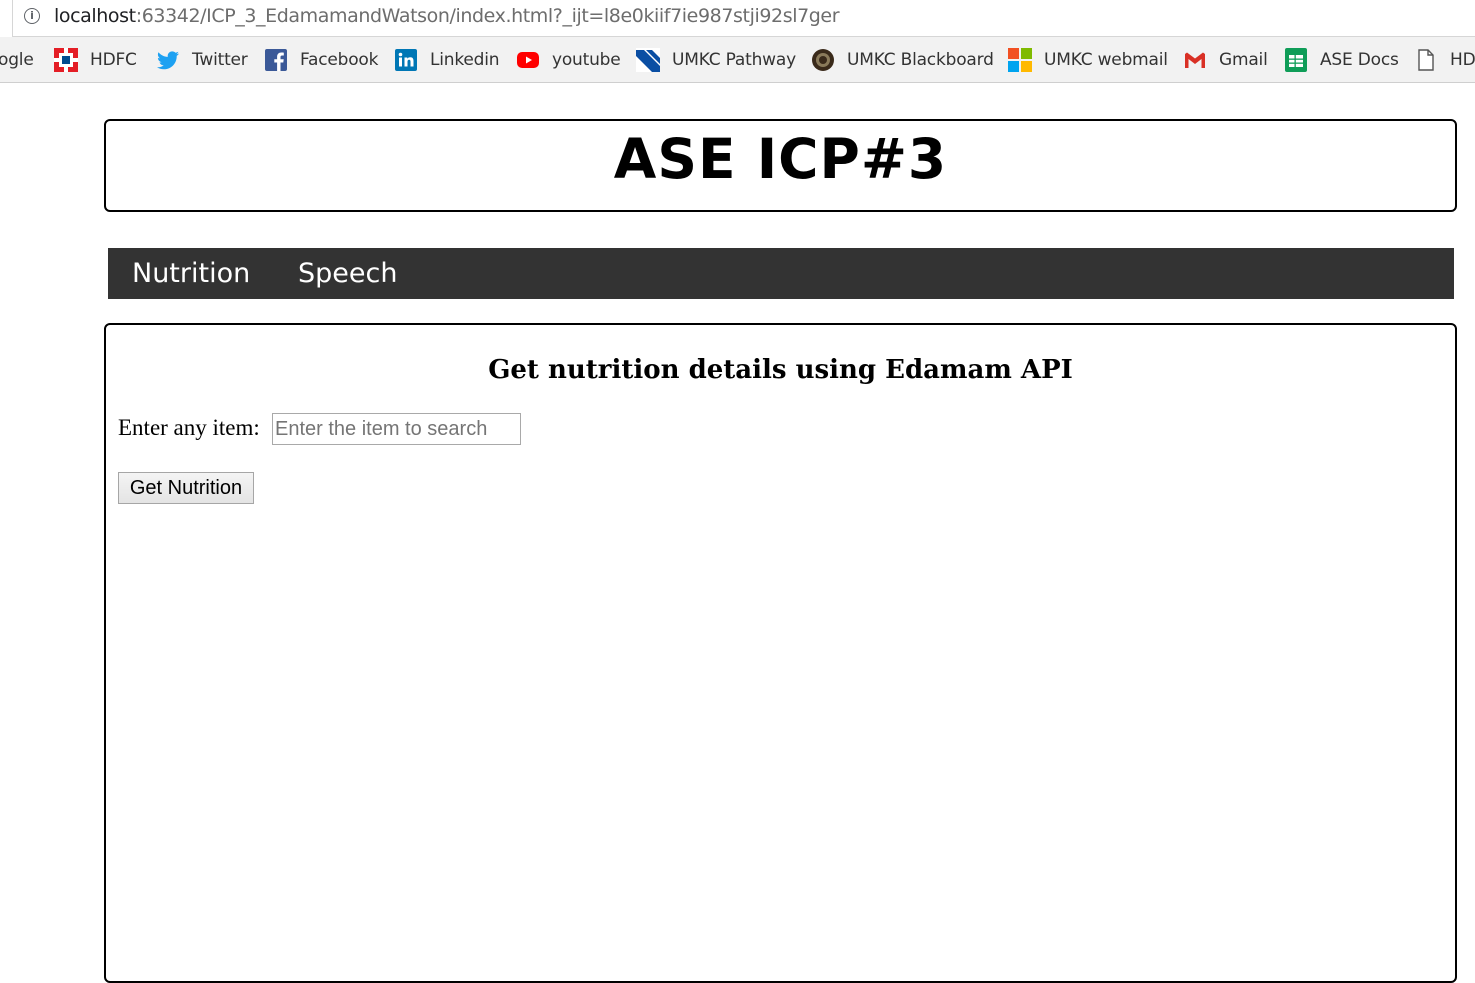 This screenshot has width=1475, height=983. I want to click on microsoft-icon, so click(1020, 60).